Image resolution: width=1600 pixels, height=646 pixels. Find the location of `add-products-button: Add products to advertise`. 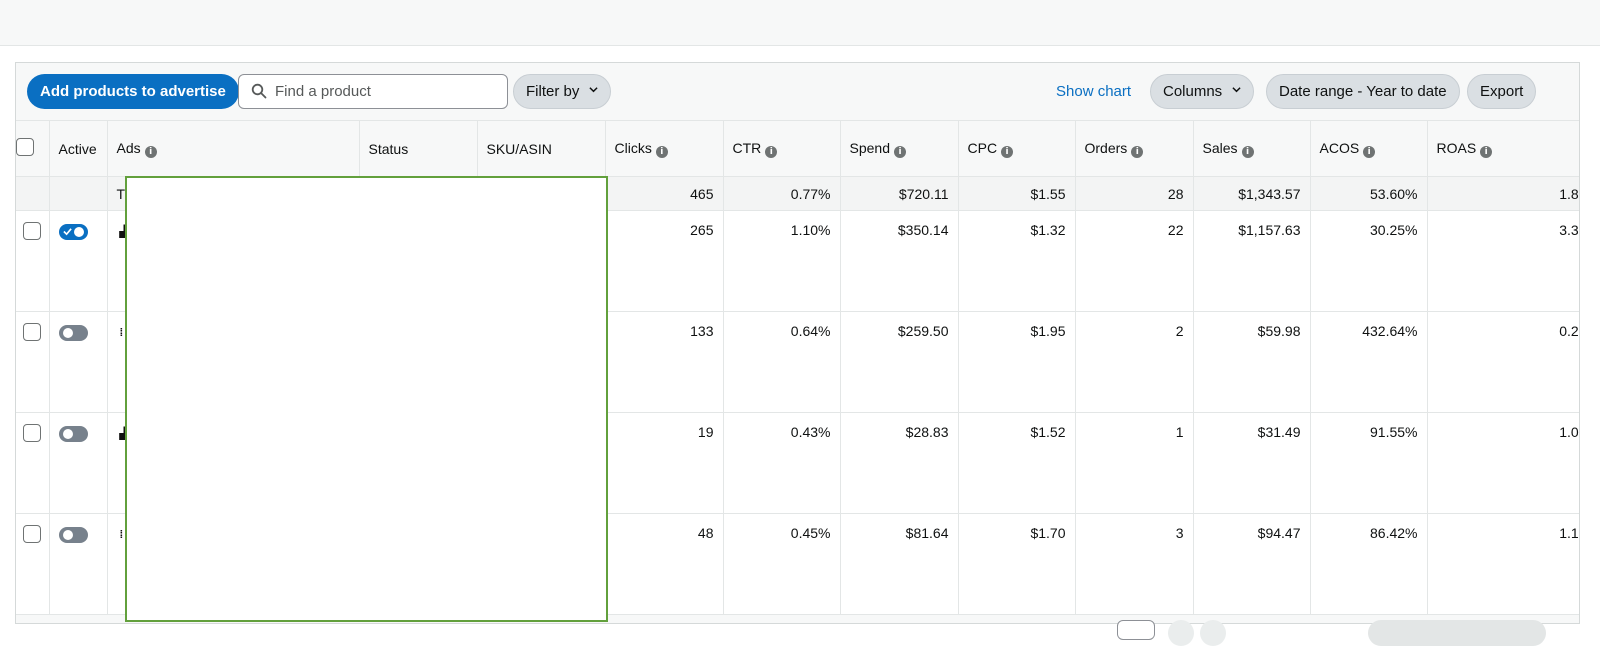

add-products-button: Add products to advertise is located at coordinates (133, 91).